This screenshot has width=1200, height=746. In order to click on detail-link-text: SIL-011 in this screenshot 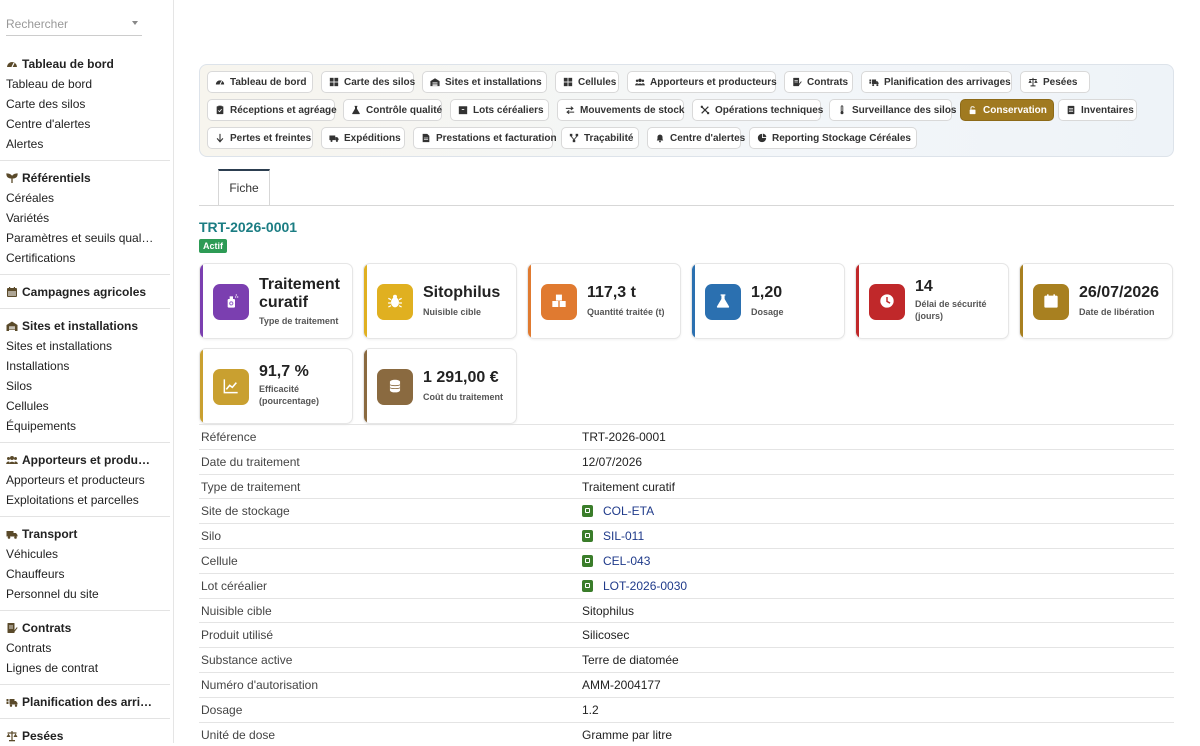, I will do `click(623, 536)`.